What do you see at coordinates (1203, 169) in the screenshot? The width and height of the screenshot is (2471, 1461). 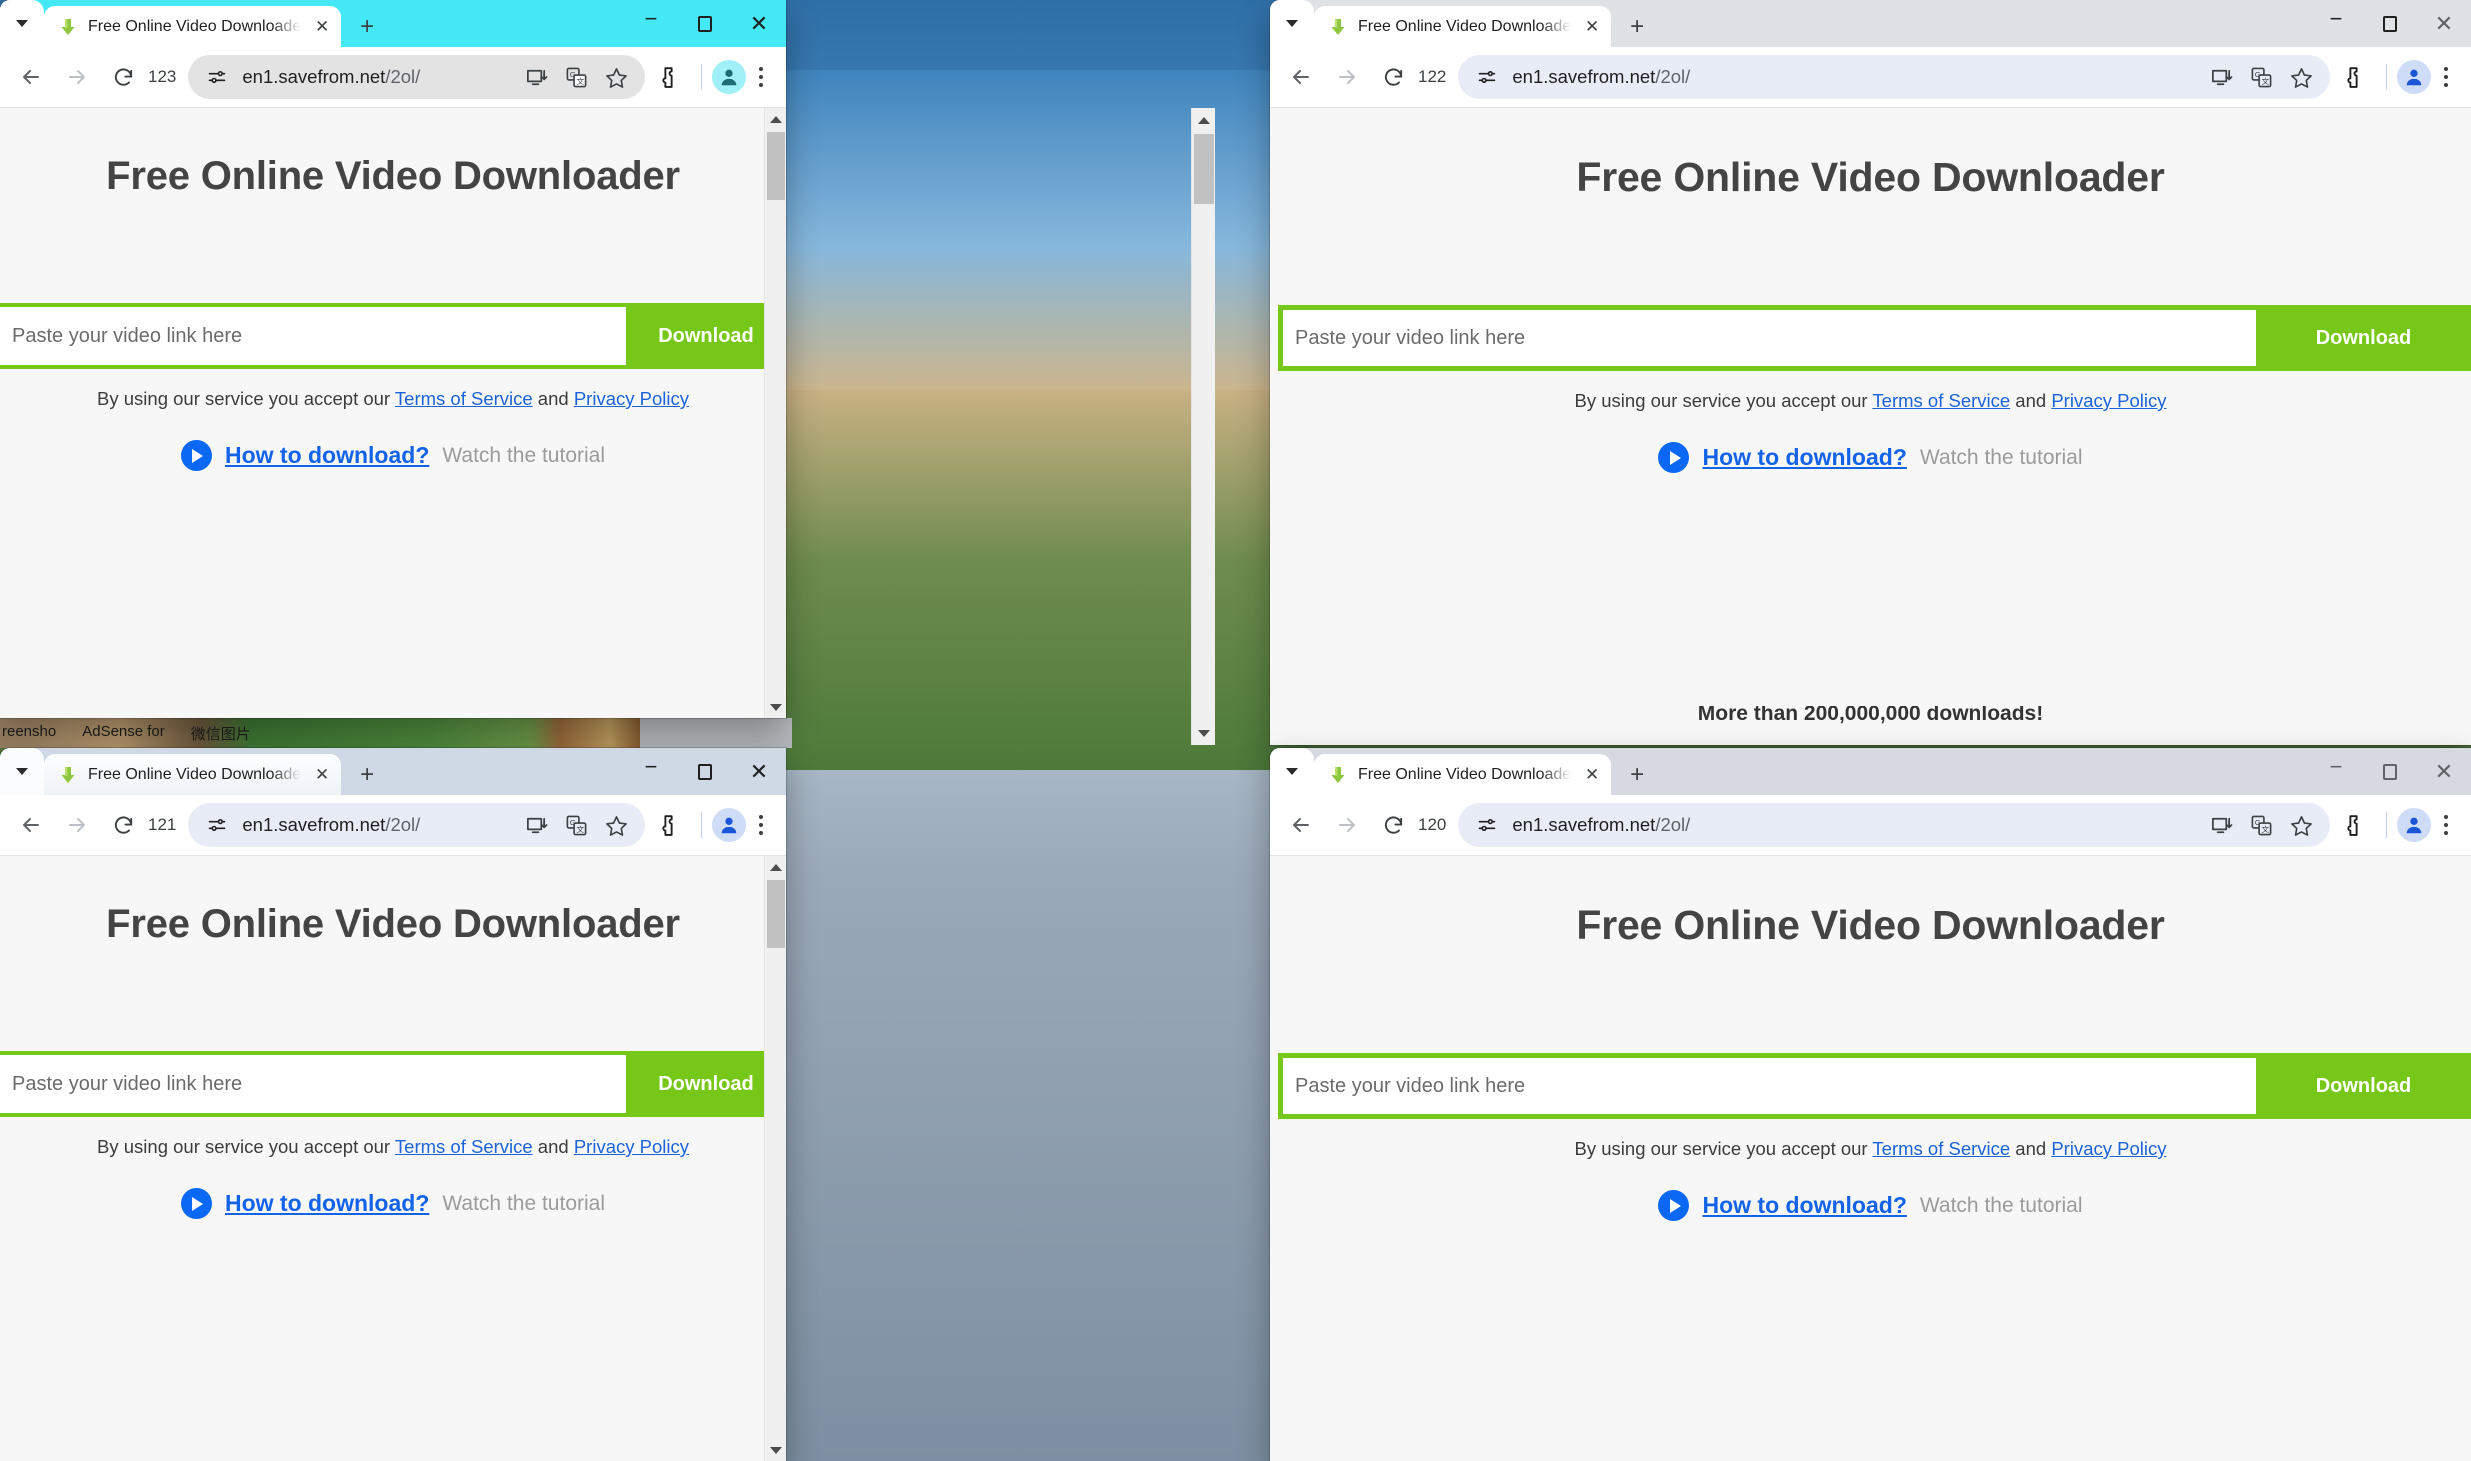 I see `scrollbar-thumb` at bounding box center [1203, 169].